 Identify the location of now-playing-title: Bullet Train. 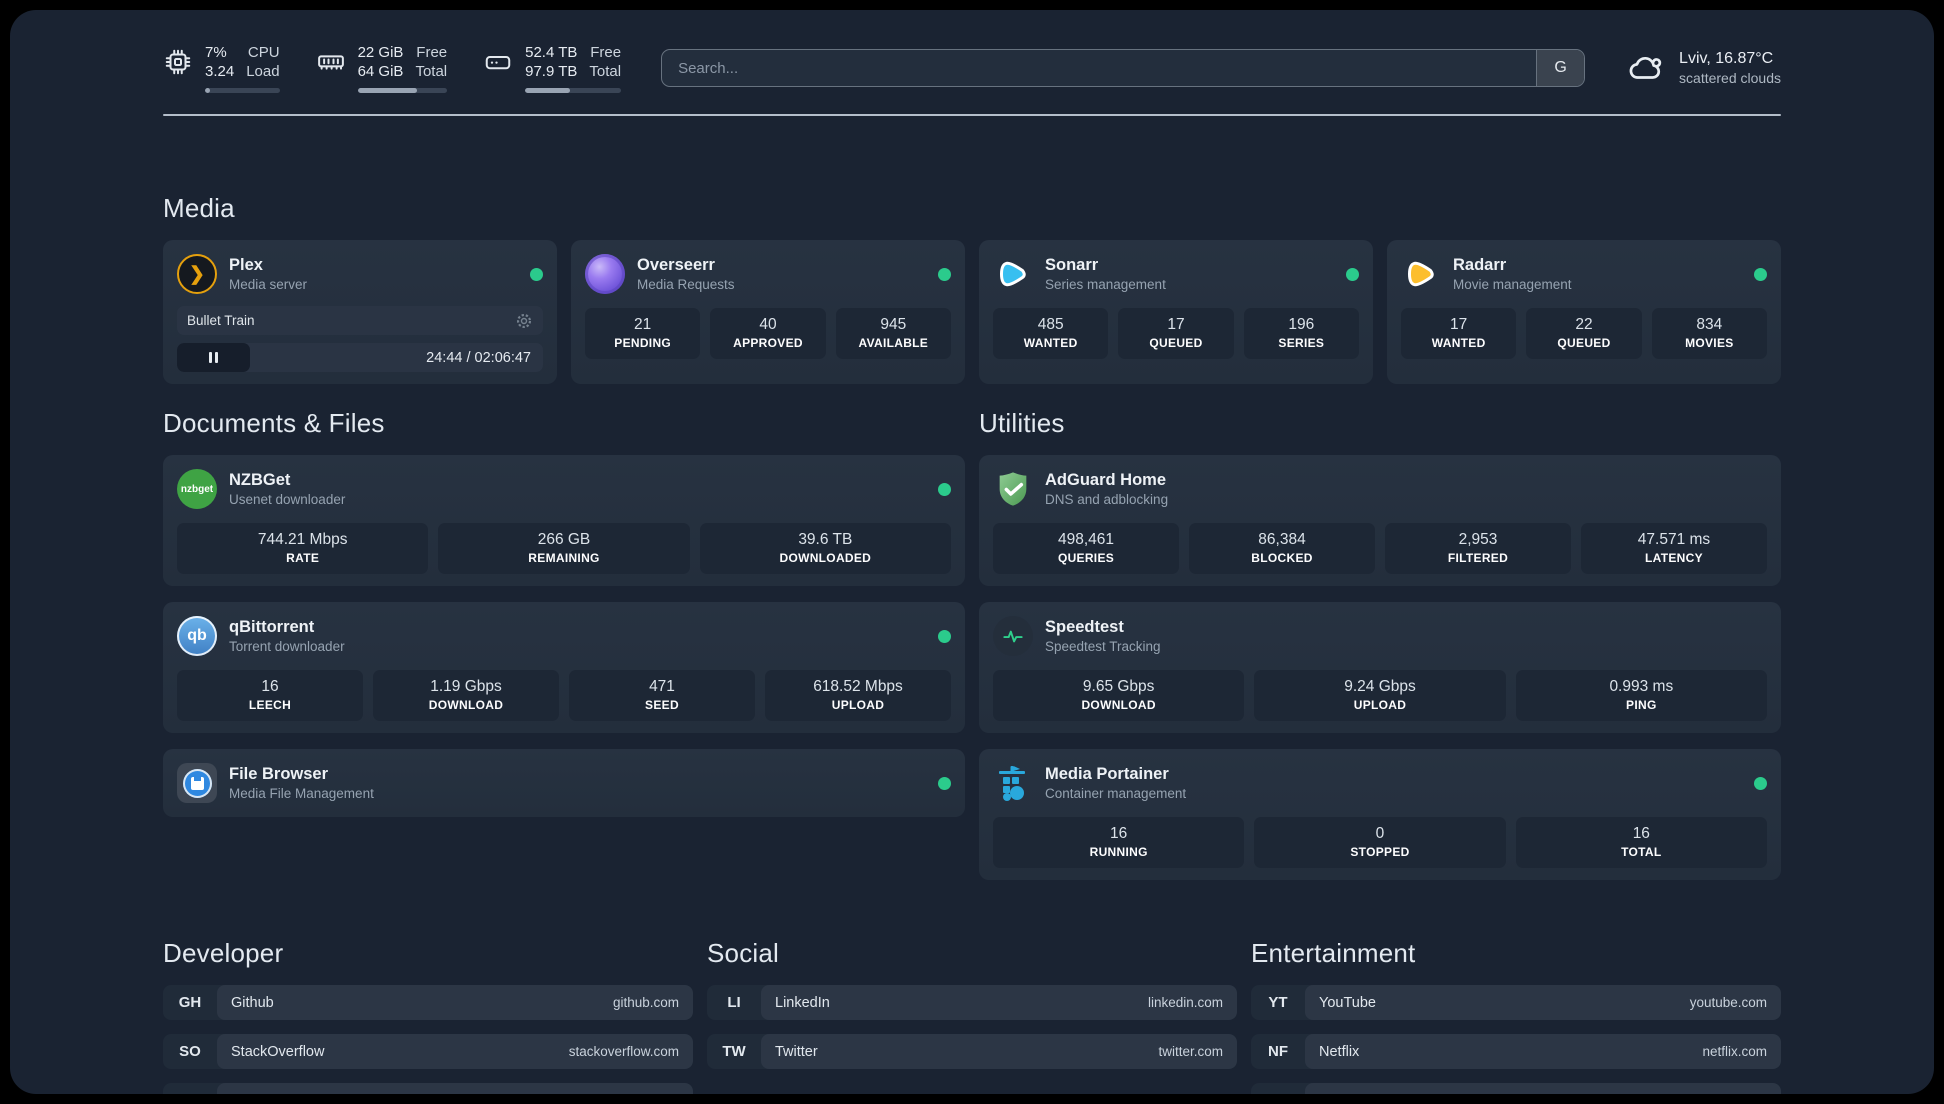
(221, 320).